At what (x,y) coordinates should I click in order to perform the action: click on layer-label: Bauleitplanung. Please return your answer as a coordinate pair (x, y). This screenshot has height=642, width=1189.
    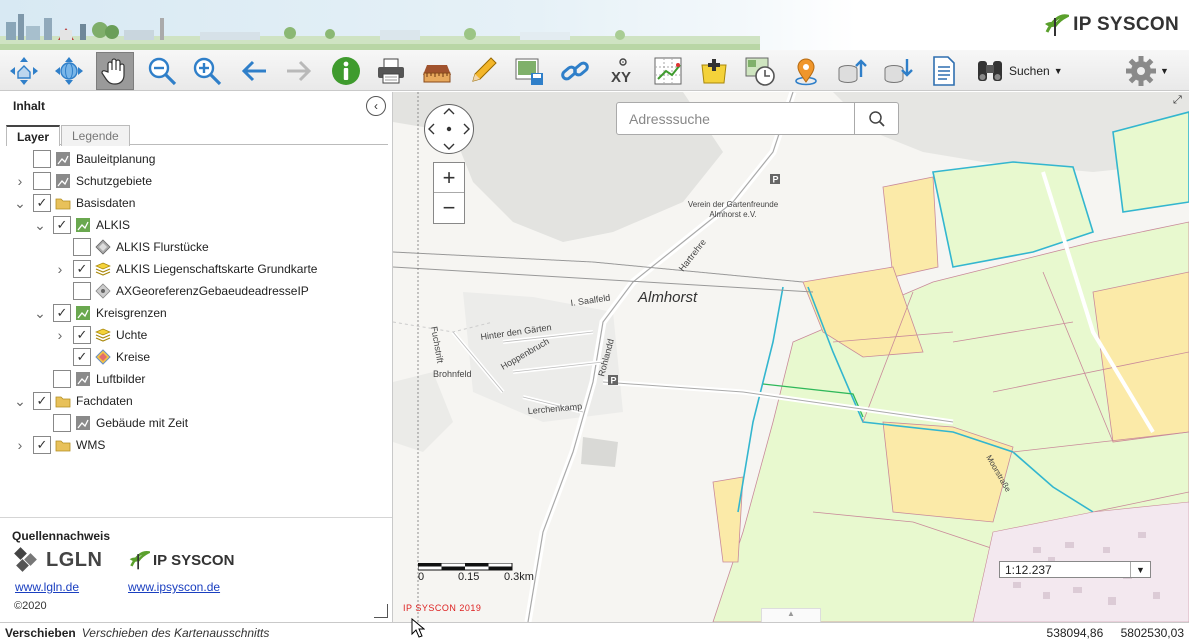
    Looking at the image, I should click on (115, 159).